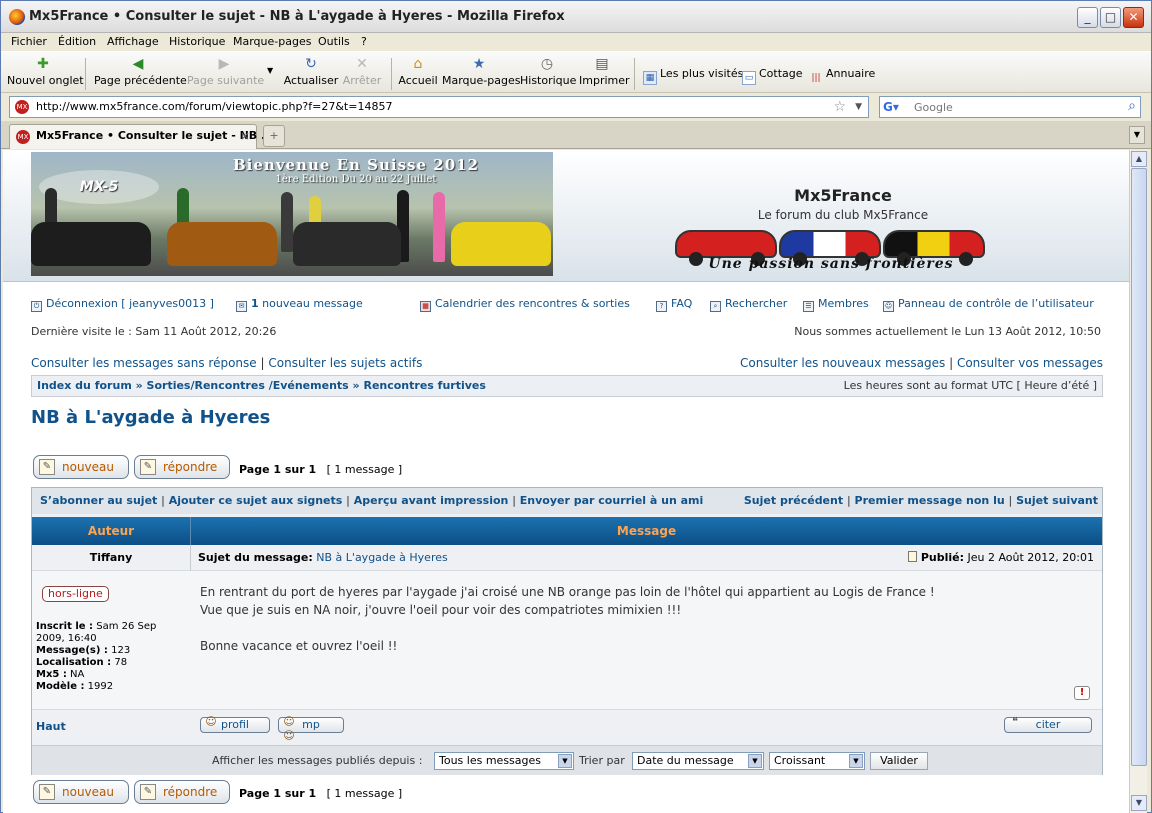  What do you see at coordinates (836, 304) in the screenshot?
I see `members-link: ☰ Membres` at bounding box center [836, 304].